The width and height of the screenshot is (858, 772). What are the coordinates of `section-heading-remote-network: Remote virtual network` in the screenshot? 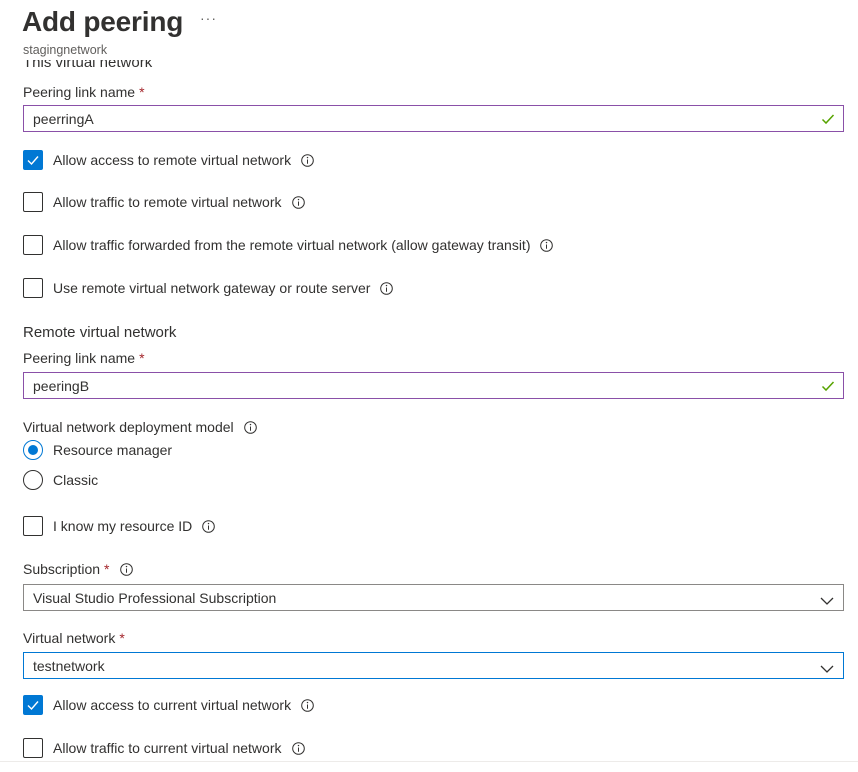 It's located at (100, 332).